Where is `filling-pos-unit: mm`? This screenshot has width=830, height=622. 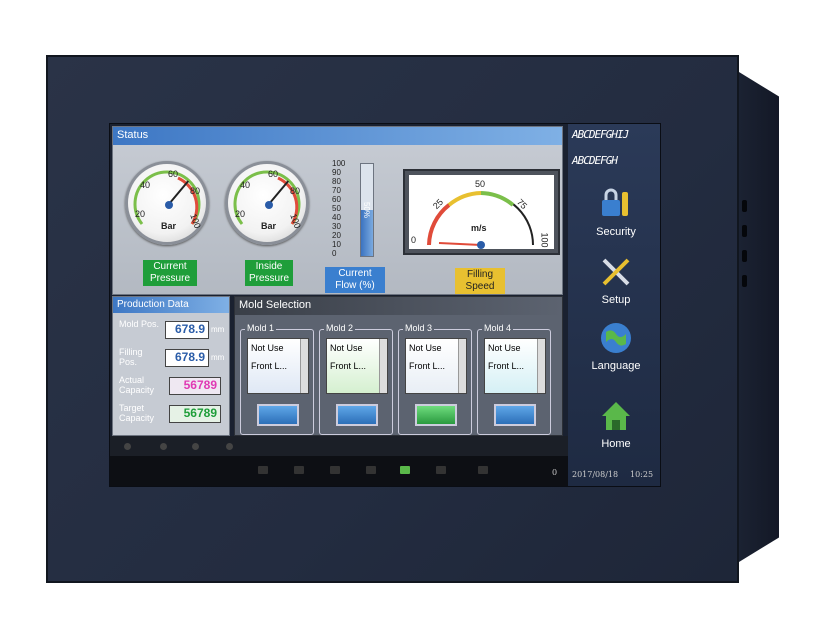
filling-pos-unit: mm is located at coordinates (218, 357).